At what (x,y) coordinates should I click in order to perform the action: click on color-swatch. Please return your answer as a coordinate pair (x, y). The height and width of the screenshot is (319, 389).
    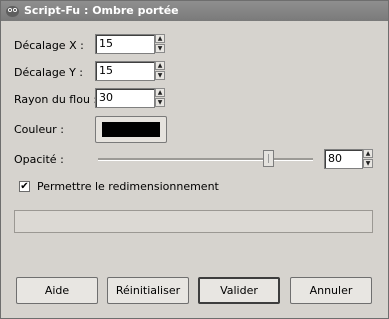
    Looking at the image, I should click on (131, 129).